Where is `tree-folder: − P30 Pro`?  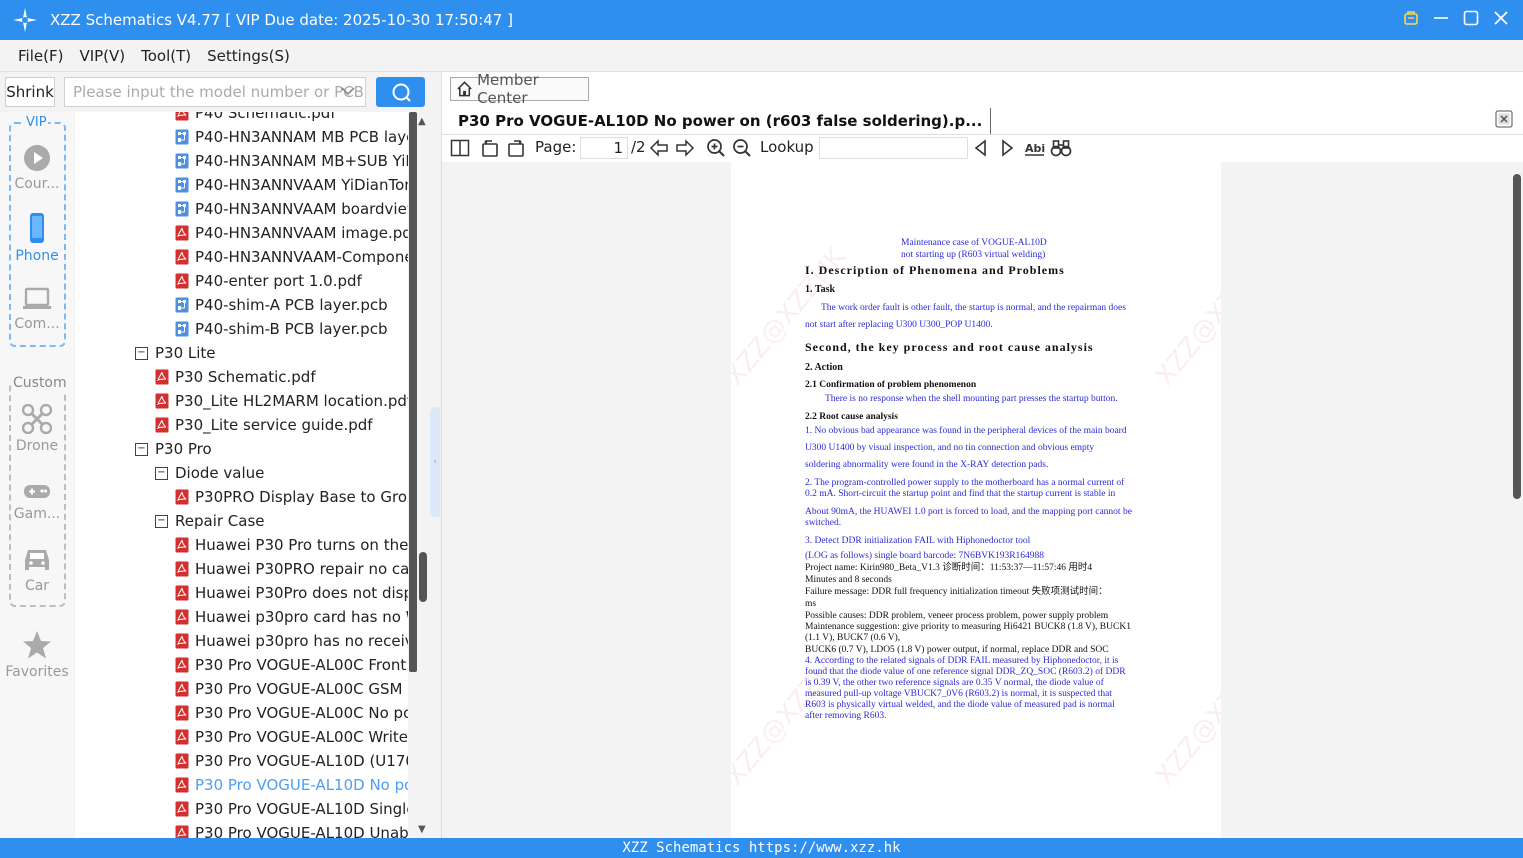
tree-folder: − P30 Pro is located at coordinates (173, 449).